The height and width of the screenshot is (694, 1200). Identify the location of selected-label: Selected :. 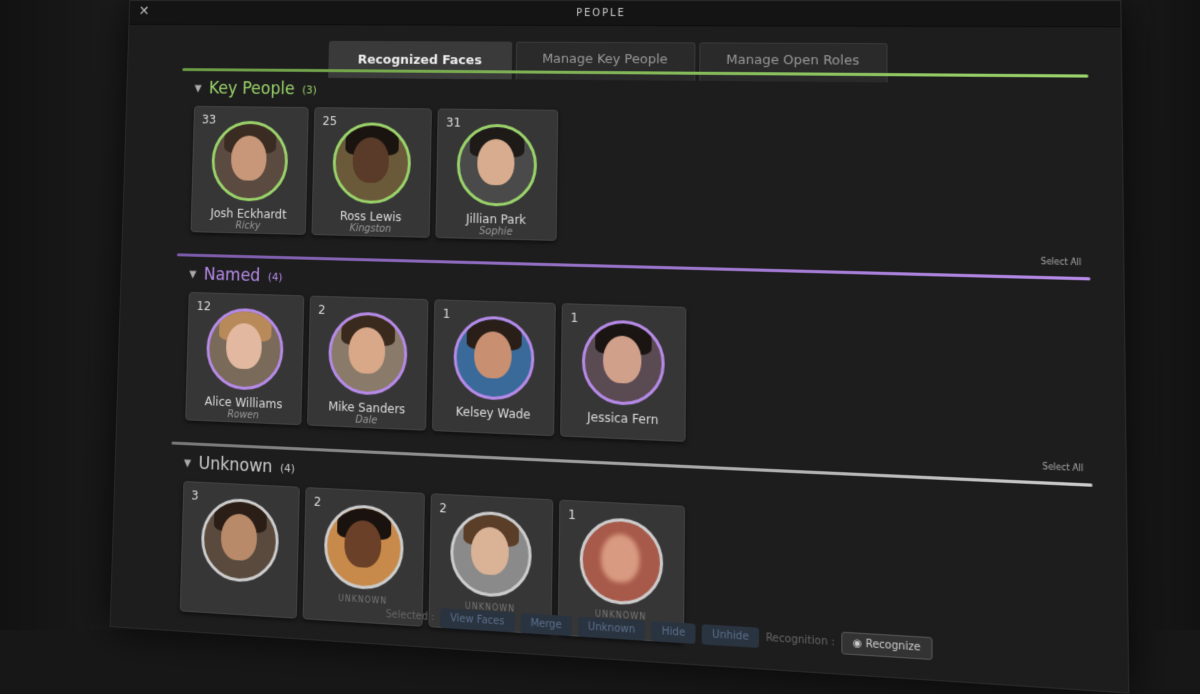
(410, 616).